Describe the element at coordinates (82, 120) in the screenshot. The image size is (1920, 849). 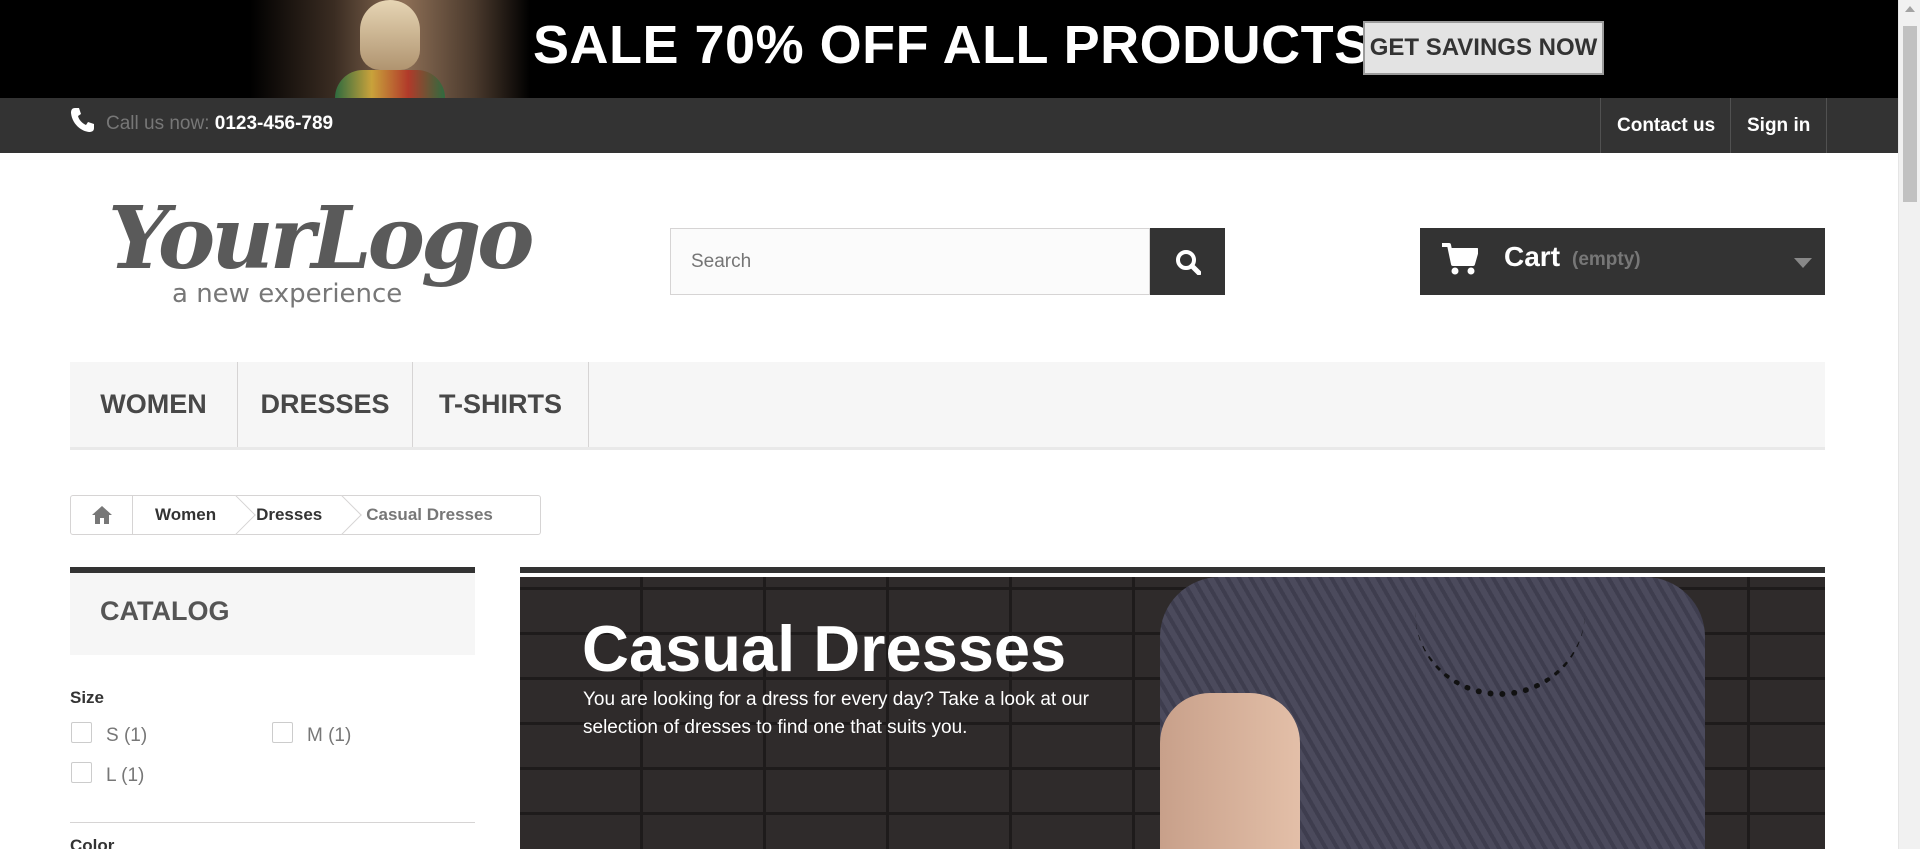
I see `phone-icon` at that location.